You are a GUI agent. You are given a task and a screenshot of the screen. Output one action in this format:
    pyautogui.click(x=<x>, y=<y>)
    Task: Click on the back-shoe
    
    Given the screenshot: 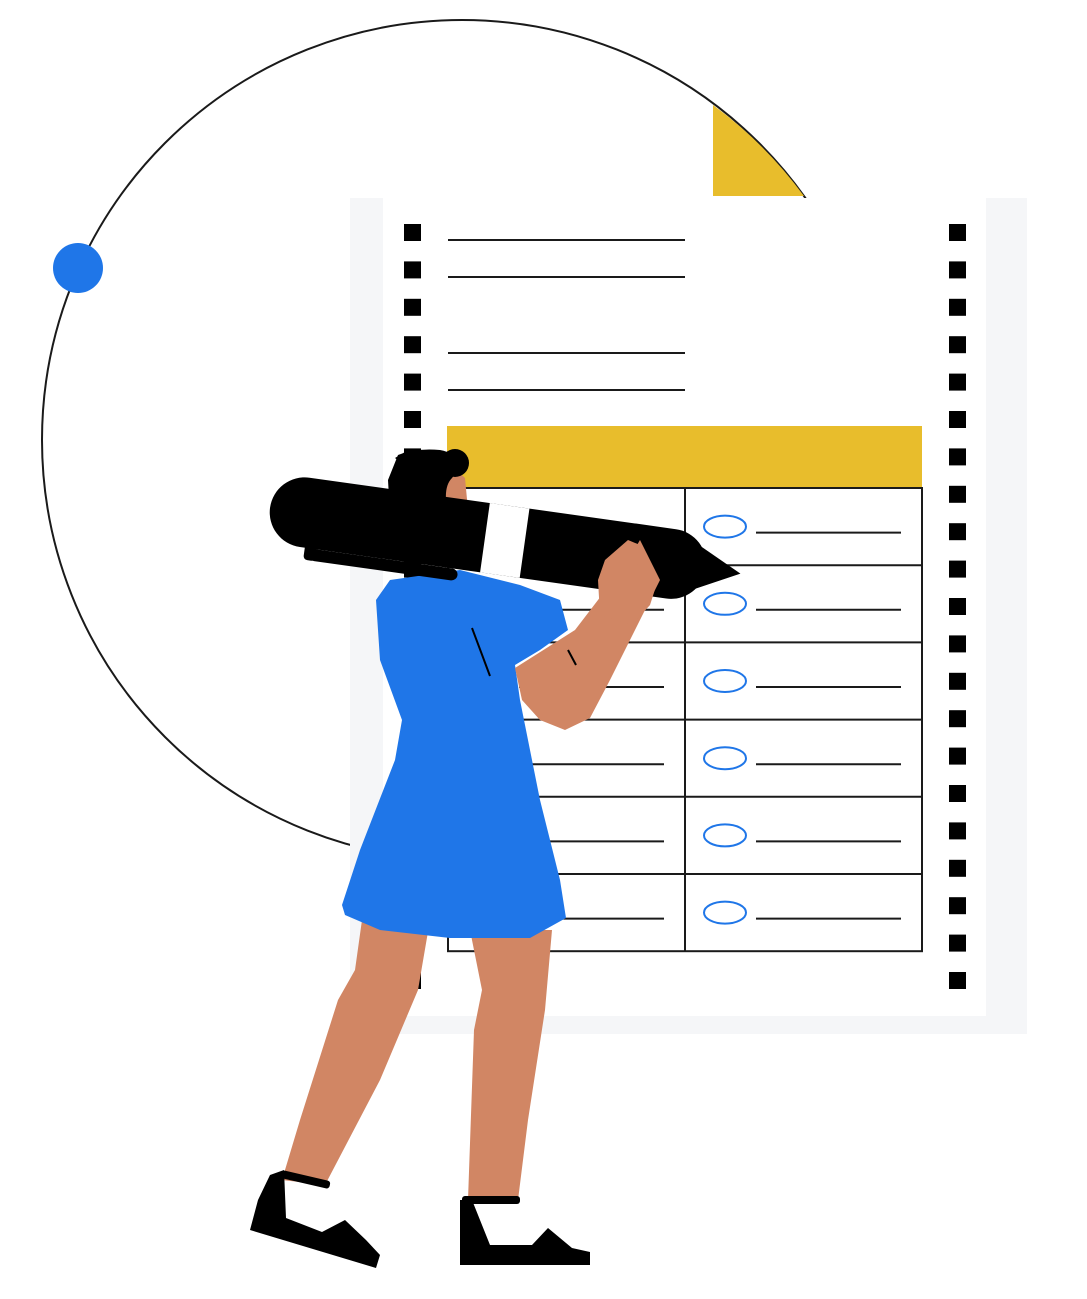 What is the action you would take?
    pyautogui.click(x=525, y=1232)
    